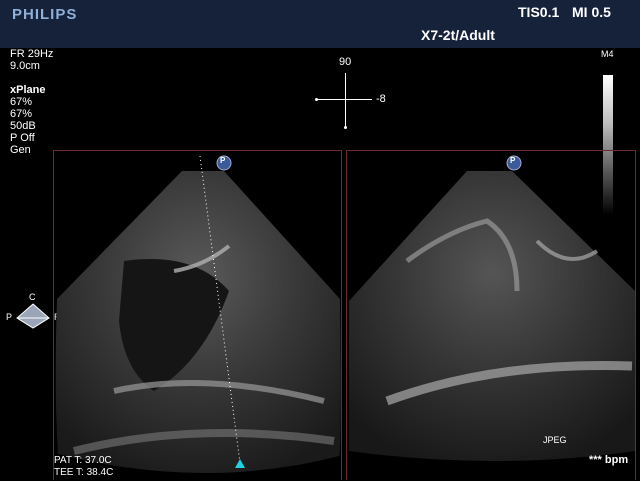  What do you see at coordinates (9, 317) in the screenshot?
I see `orientation-left-label: P` at bounding box center [9, 317].